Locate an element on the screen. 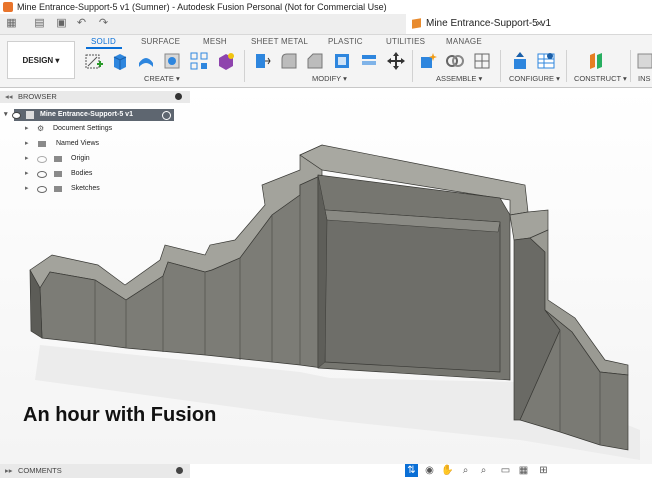 The width and height of the screenshot is (652, 480). assemble-group-label: ASSEMBLE ▾ is located at coordinates (459, 78).